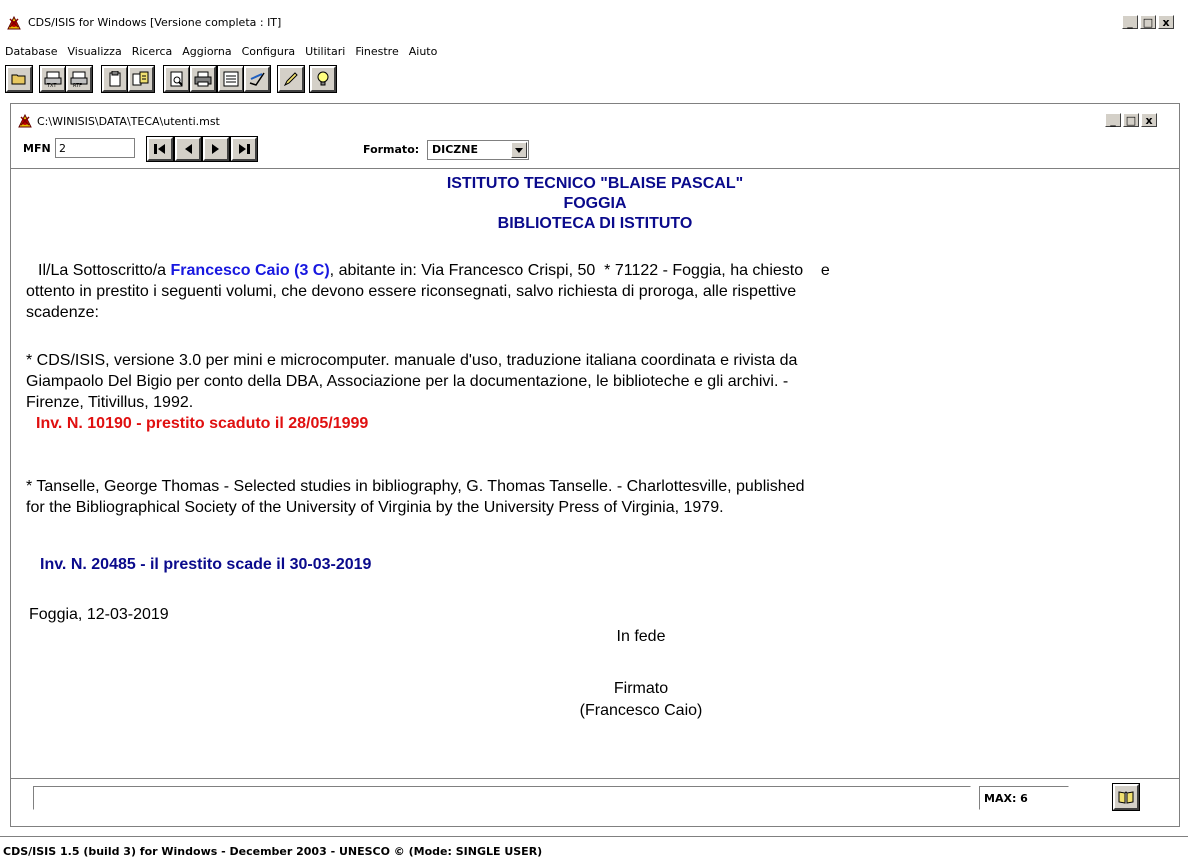 Image resolution: width=1188 pixels, height=862 pixels. What do you see at coordinates (37, 148) in the screenshot?
I see `mfn-label: MFN` at bounding box center [37, 148].